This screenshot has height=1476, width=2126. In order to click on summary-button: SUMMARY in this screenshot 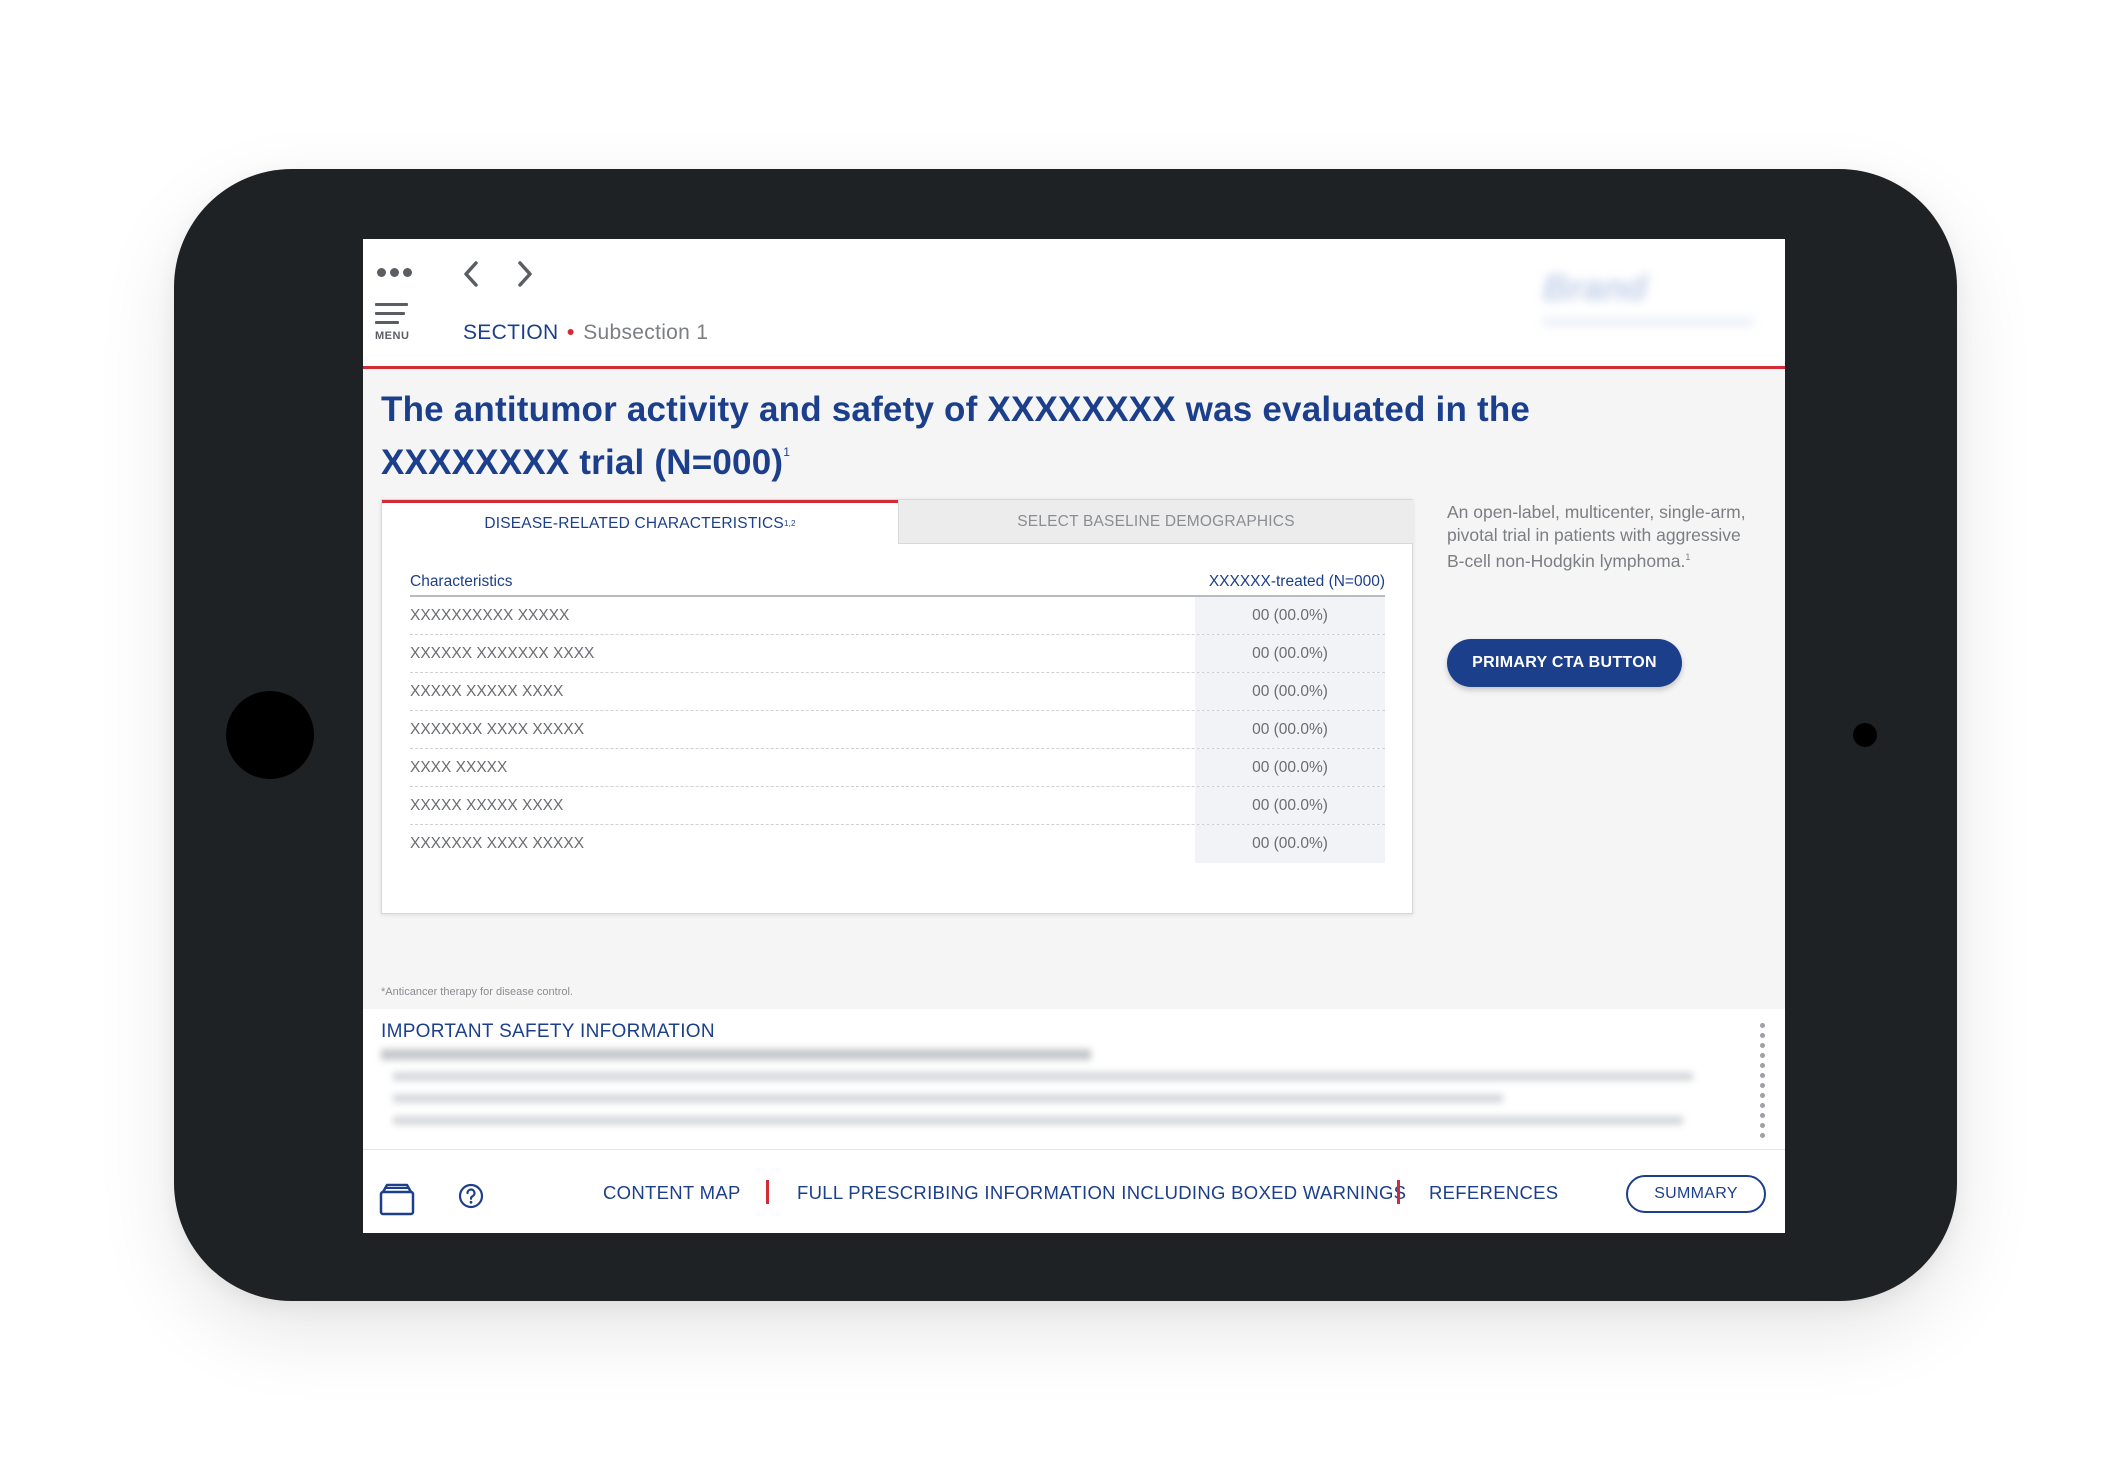, I will do `click(1696, 1194)`.